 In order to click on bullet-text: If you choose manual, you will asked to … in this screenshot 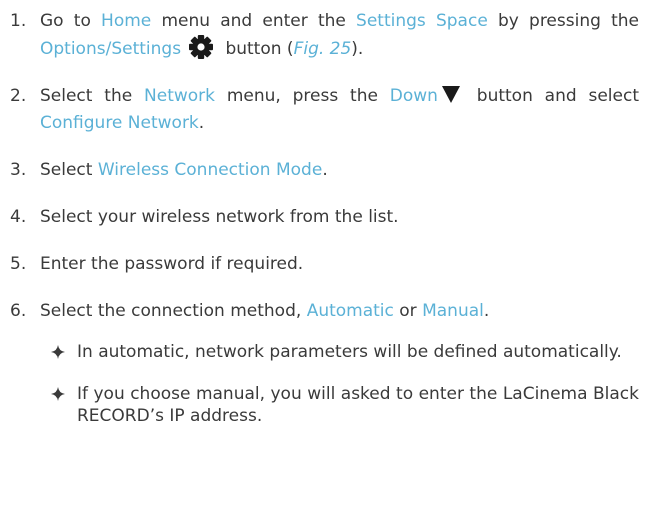, I will do `click(358, 405)`.